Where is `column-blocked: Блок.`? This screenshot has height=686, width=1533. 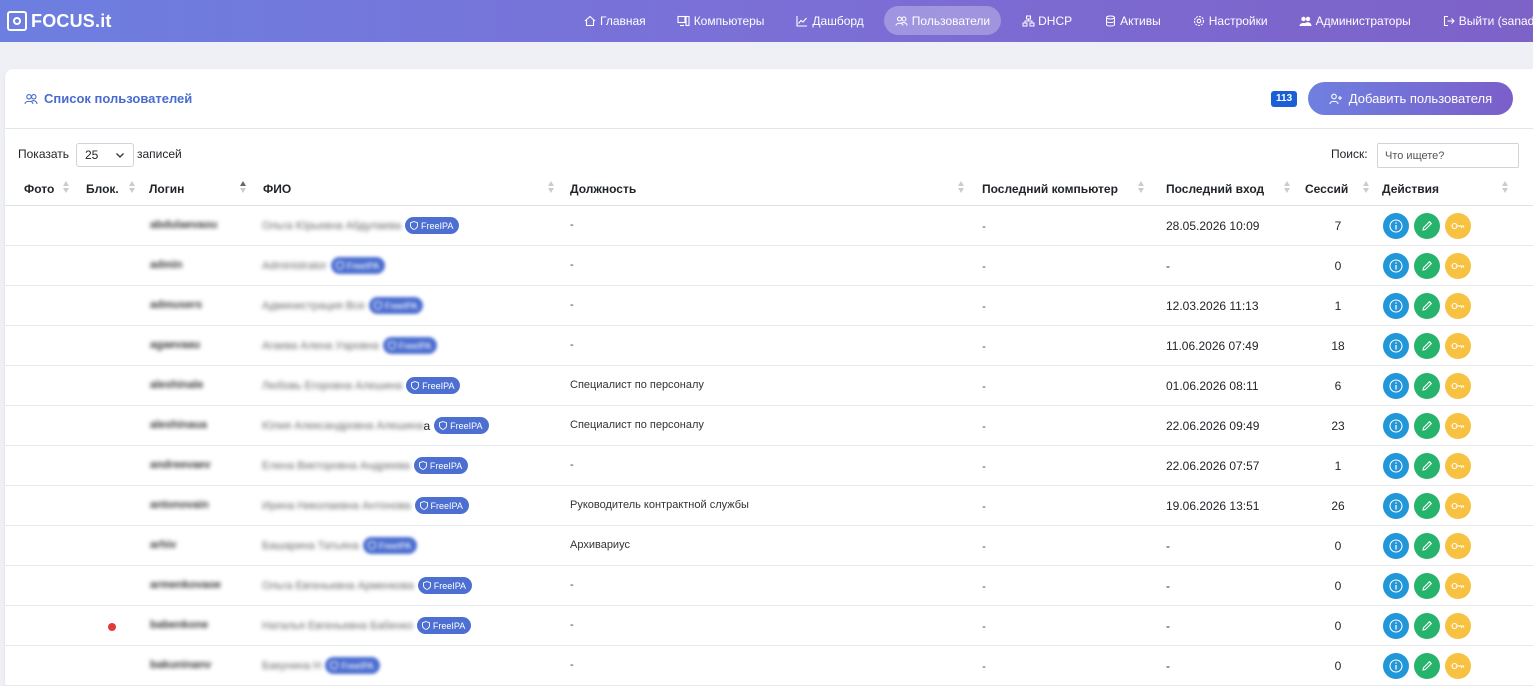
column-blocked: Блок. is located at coordinates (102, 189).